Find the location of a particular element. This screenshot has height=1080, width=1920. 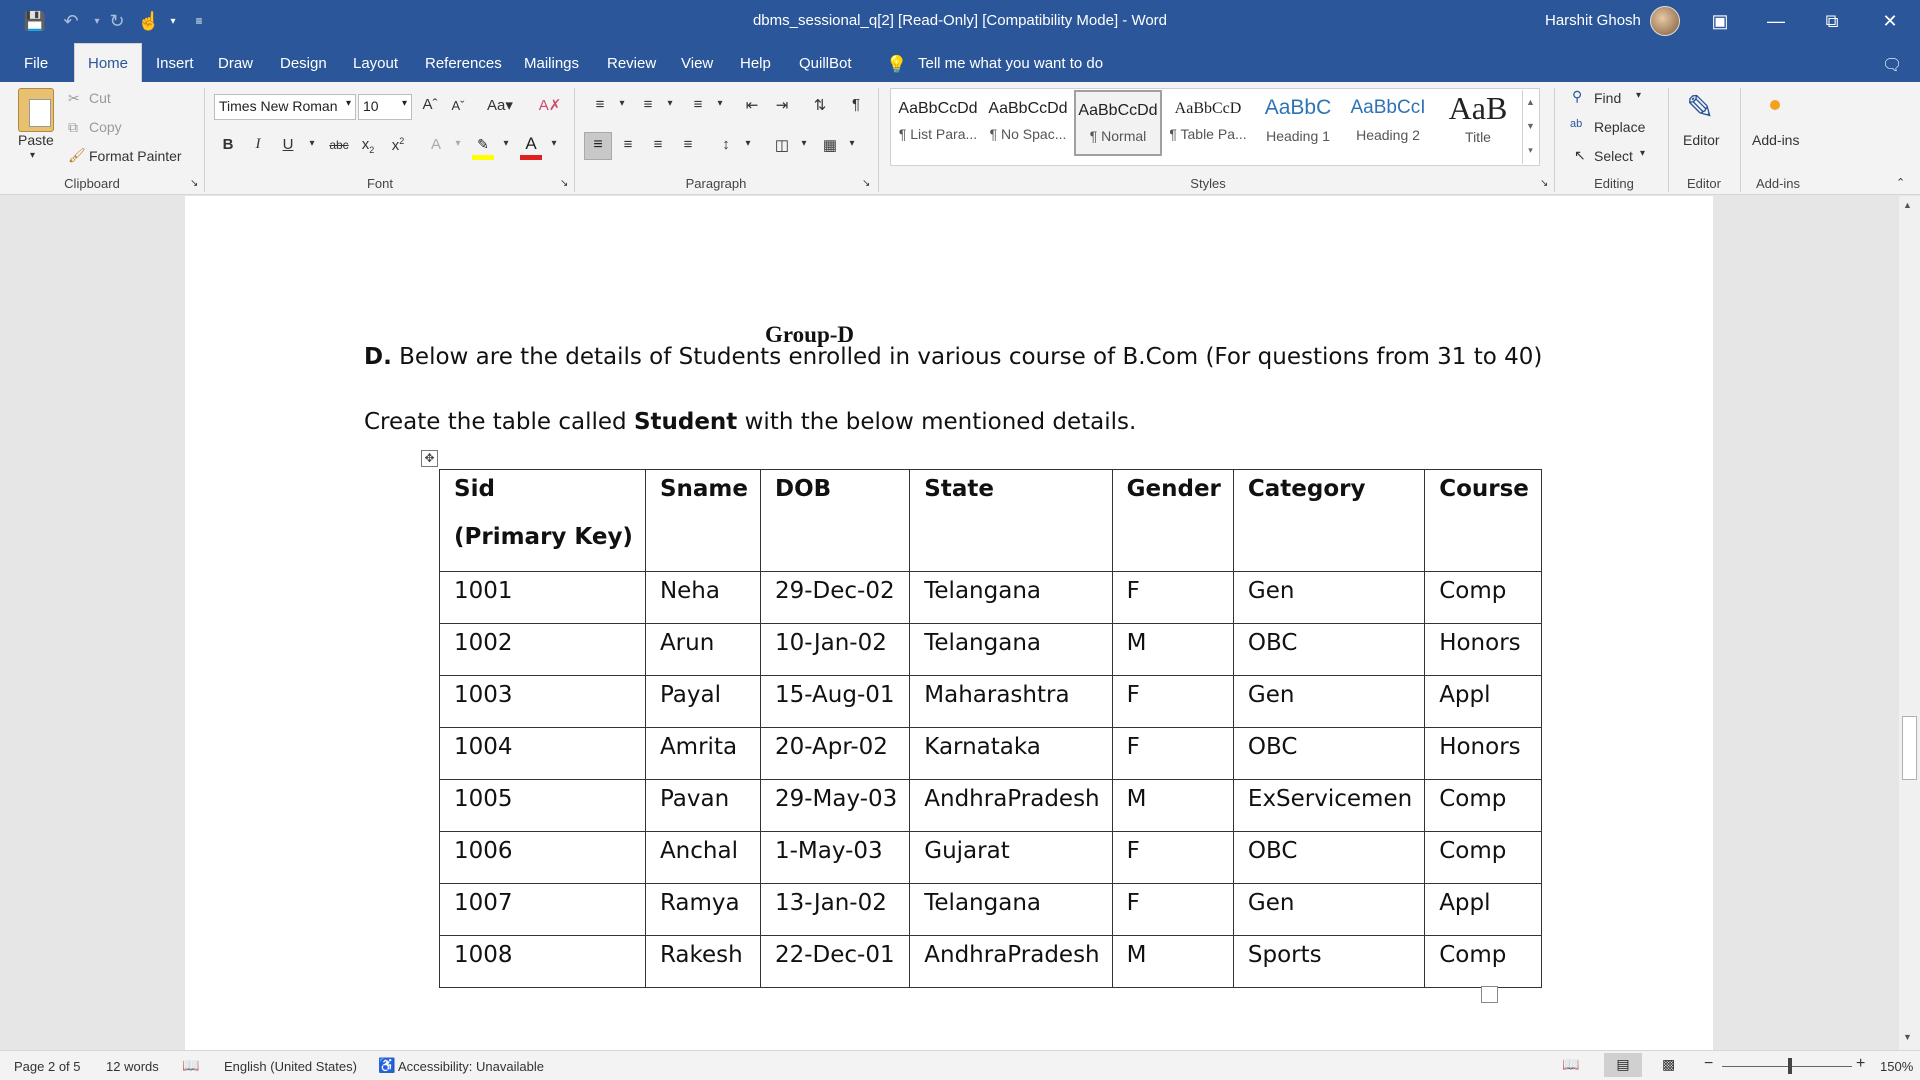

shrink-font-icon: Aˇ is located at coordinates (458, 105).